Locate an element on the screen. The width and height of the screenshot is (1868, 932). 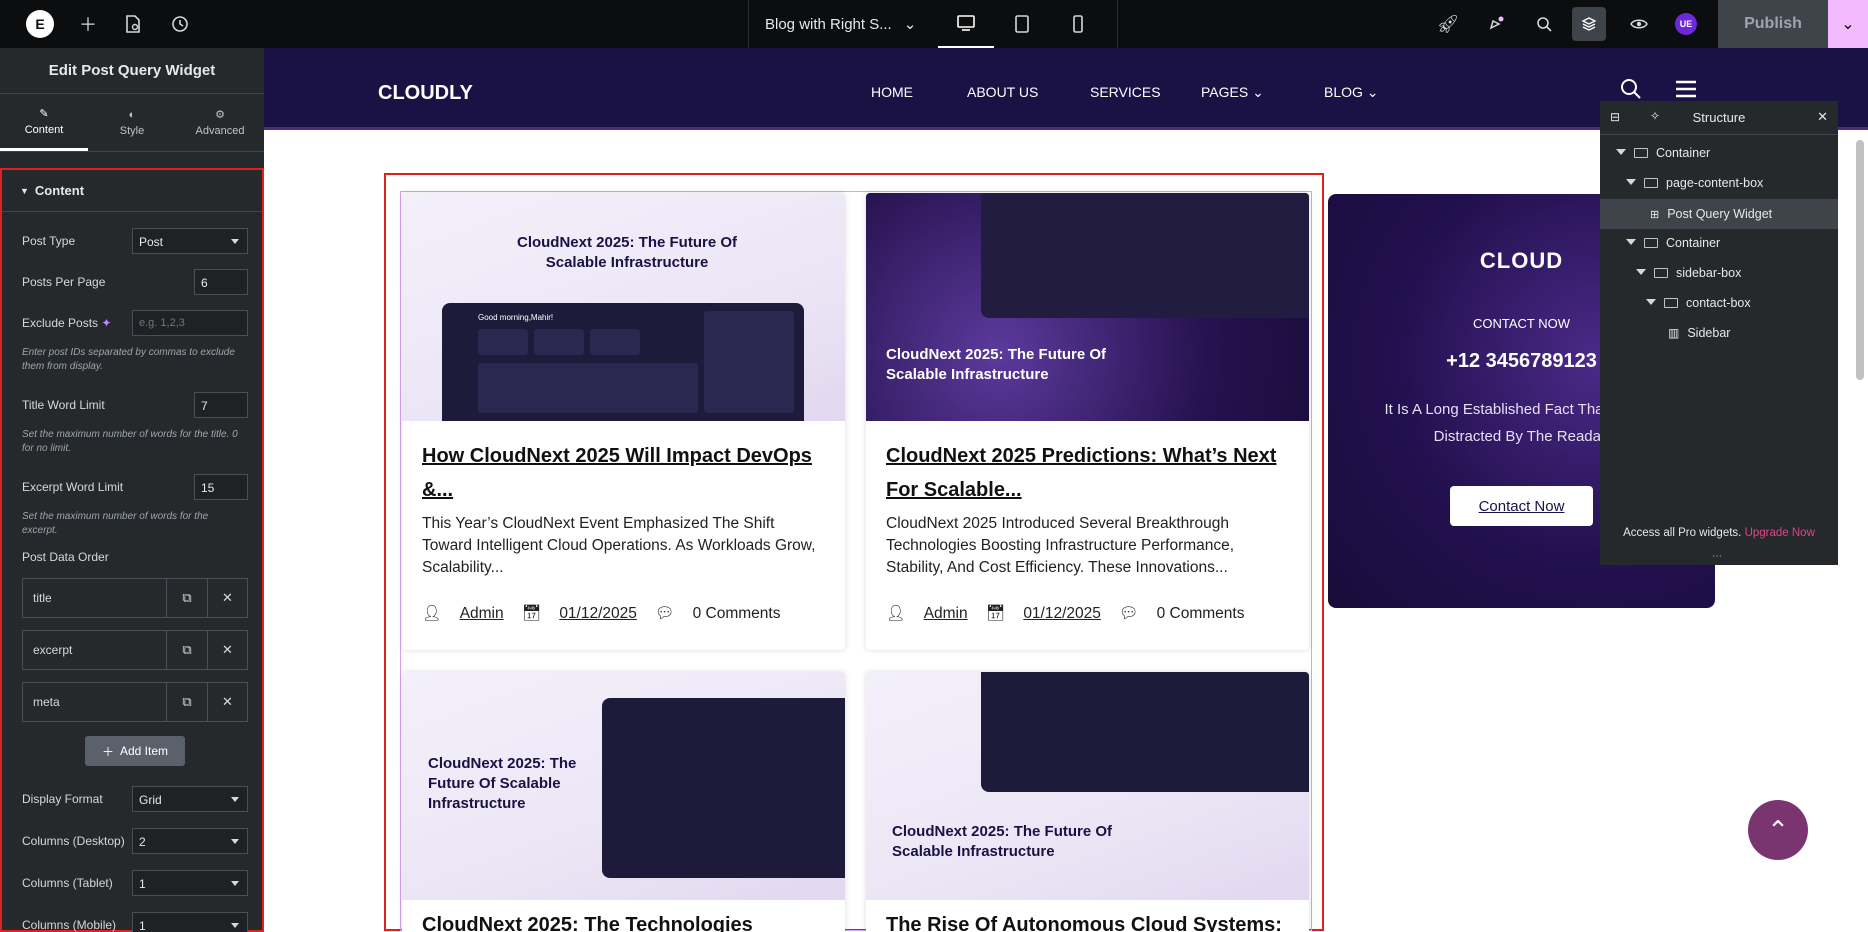
notifications-icon is located at coordinates (1496, 24).